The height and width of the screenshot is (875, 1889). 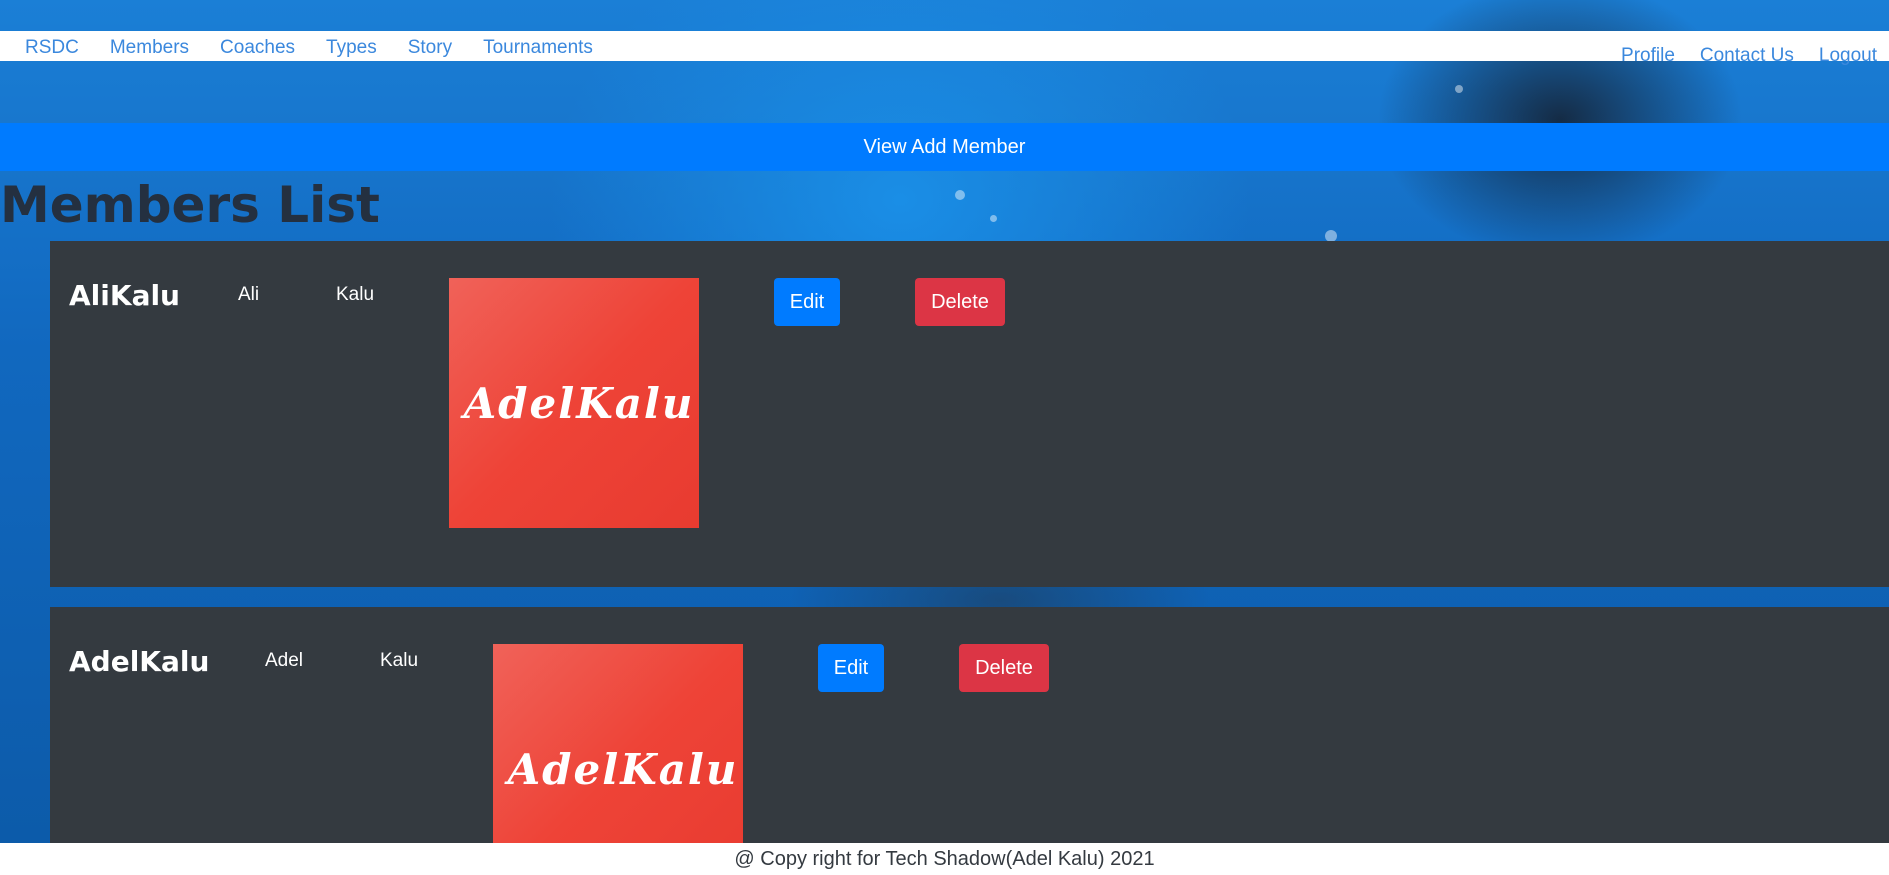 I want to click on nav-link-members: Members, so click(x=149, y=48).